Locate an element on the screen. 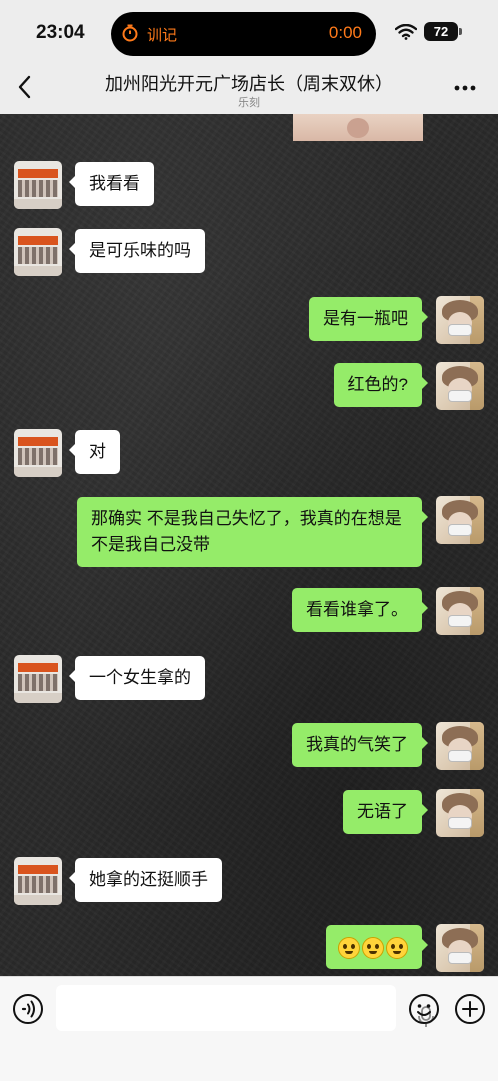 This screenshot has width=498, height=1081. status-time: 23:04 is located at coordinates (60, 32).